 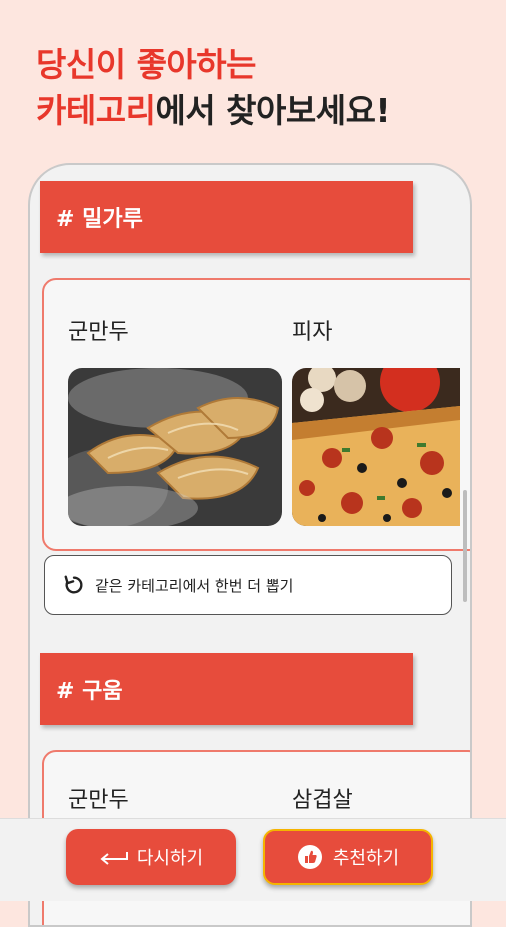 What do you see at coordinates (376, 447) in the screenshot?
I see `pizza-photo` at bounding box center [376, 447].